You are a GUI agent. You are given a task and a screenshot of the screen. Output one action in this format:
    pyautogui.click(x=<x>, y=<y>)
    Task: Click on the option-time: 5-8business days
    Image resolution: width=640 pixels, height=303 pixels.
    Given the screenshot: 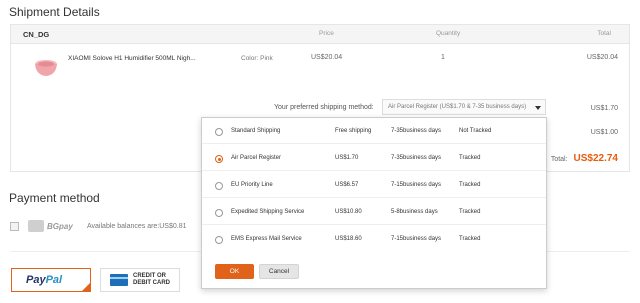 What is the action you would take?
    pyautogui.click(x=414, y=212)
    